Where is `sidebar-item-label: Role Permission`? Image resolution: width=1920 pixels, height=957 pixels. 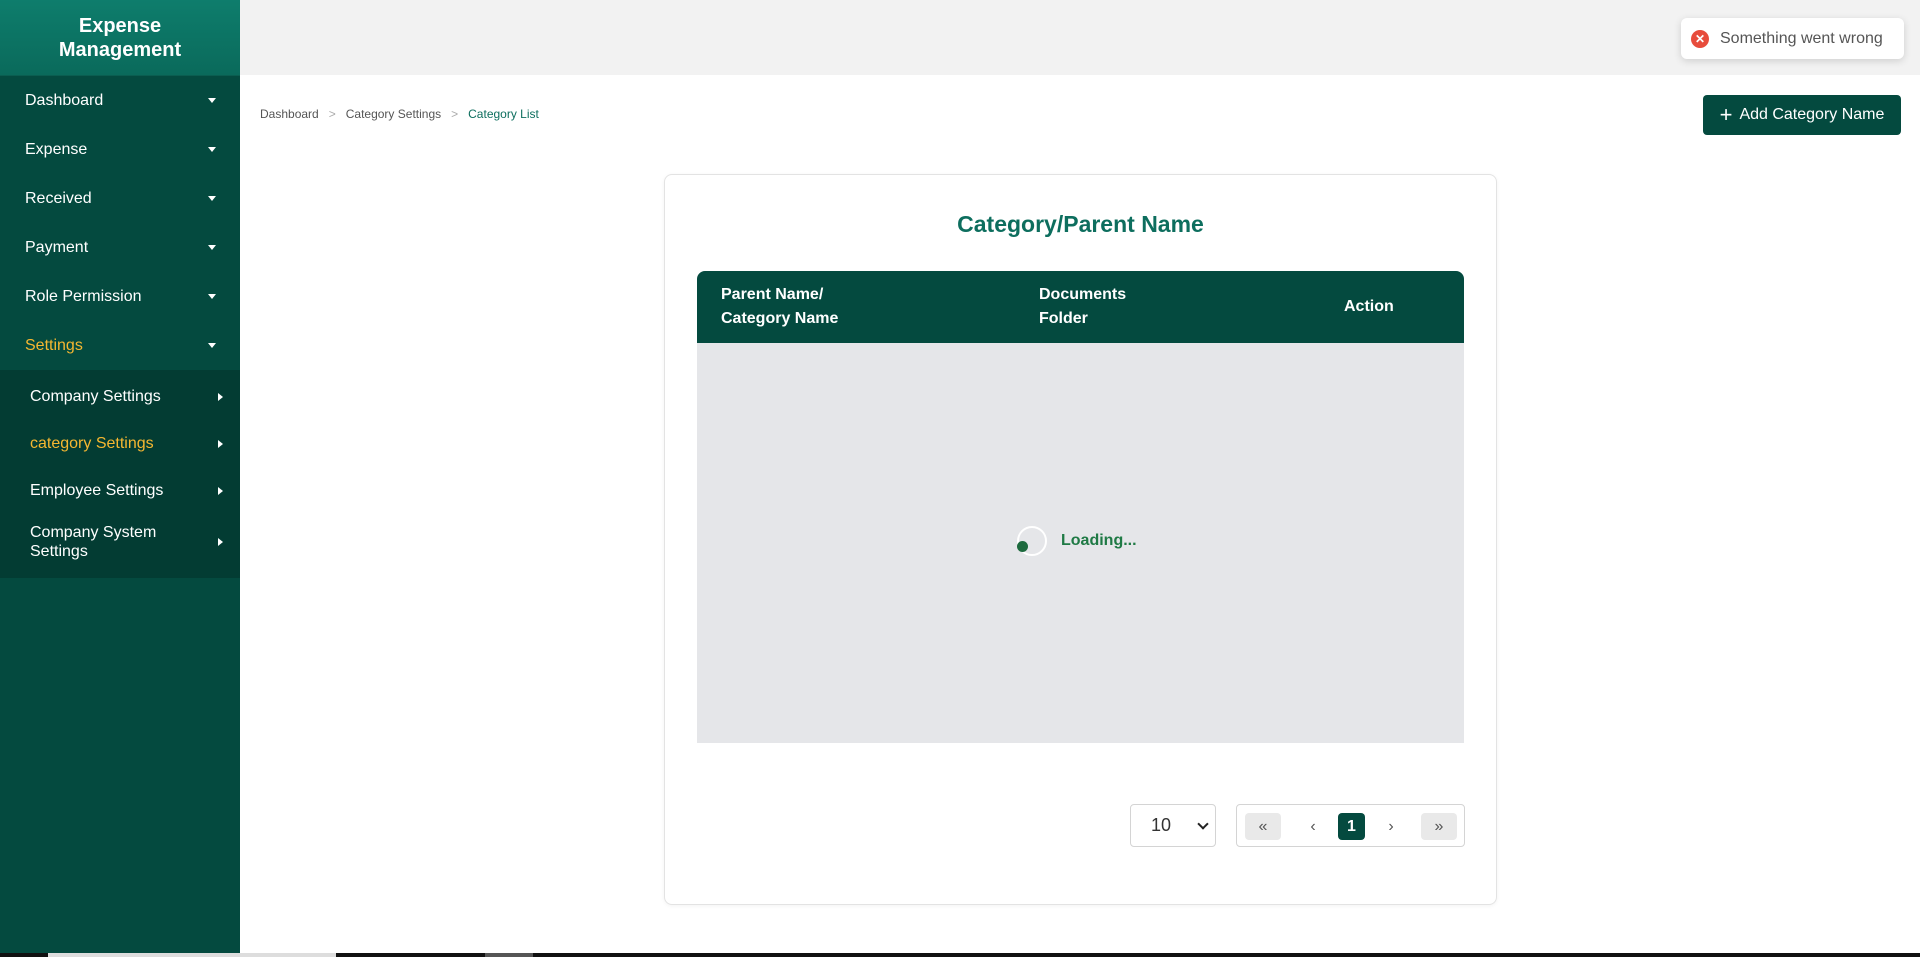 sidebar-item-label: Role Permission is located at coordinates (83, 296).